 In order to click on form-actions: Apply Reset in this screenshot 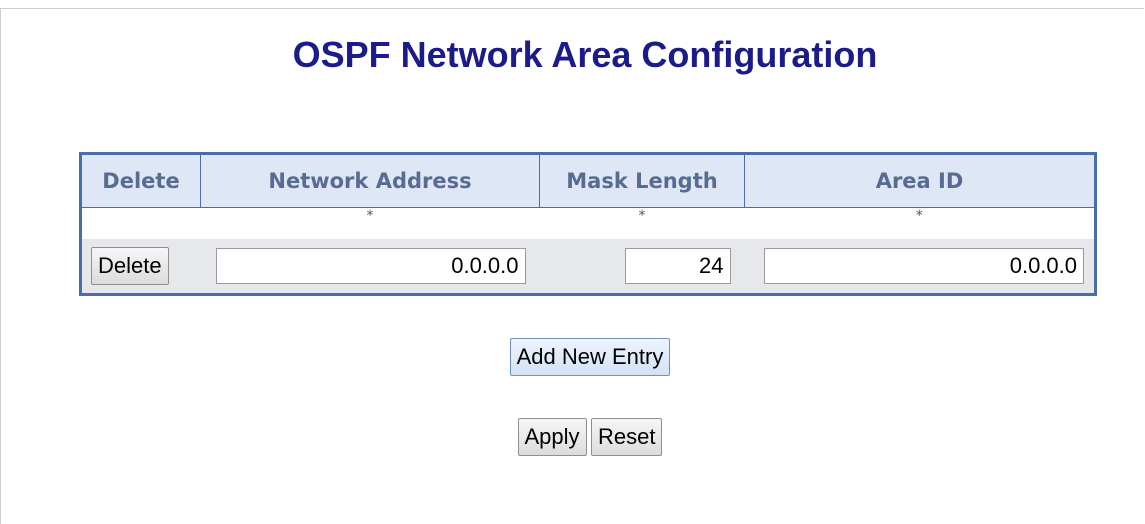, I will do `click(572, 437)`.